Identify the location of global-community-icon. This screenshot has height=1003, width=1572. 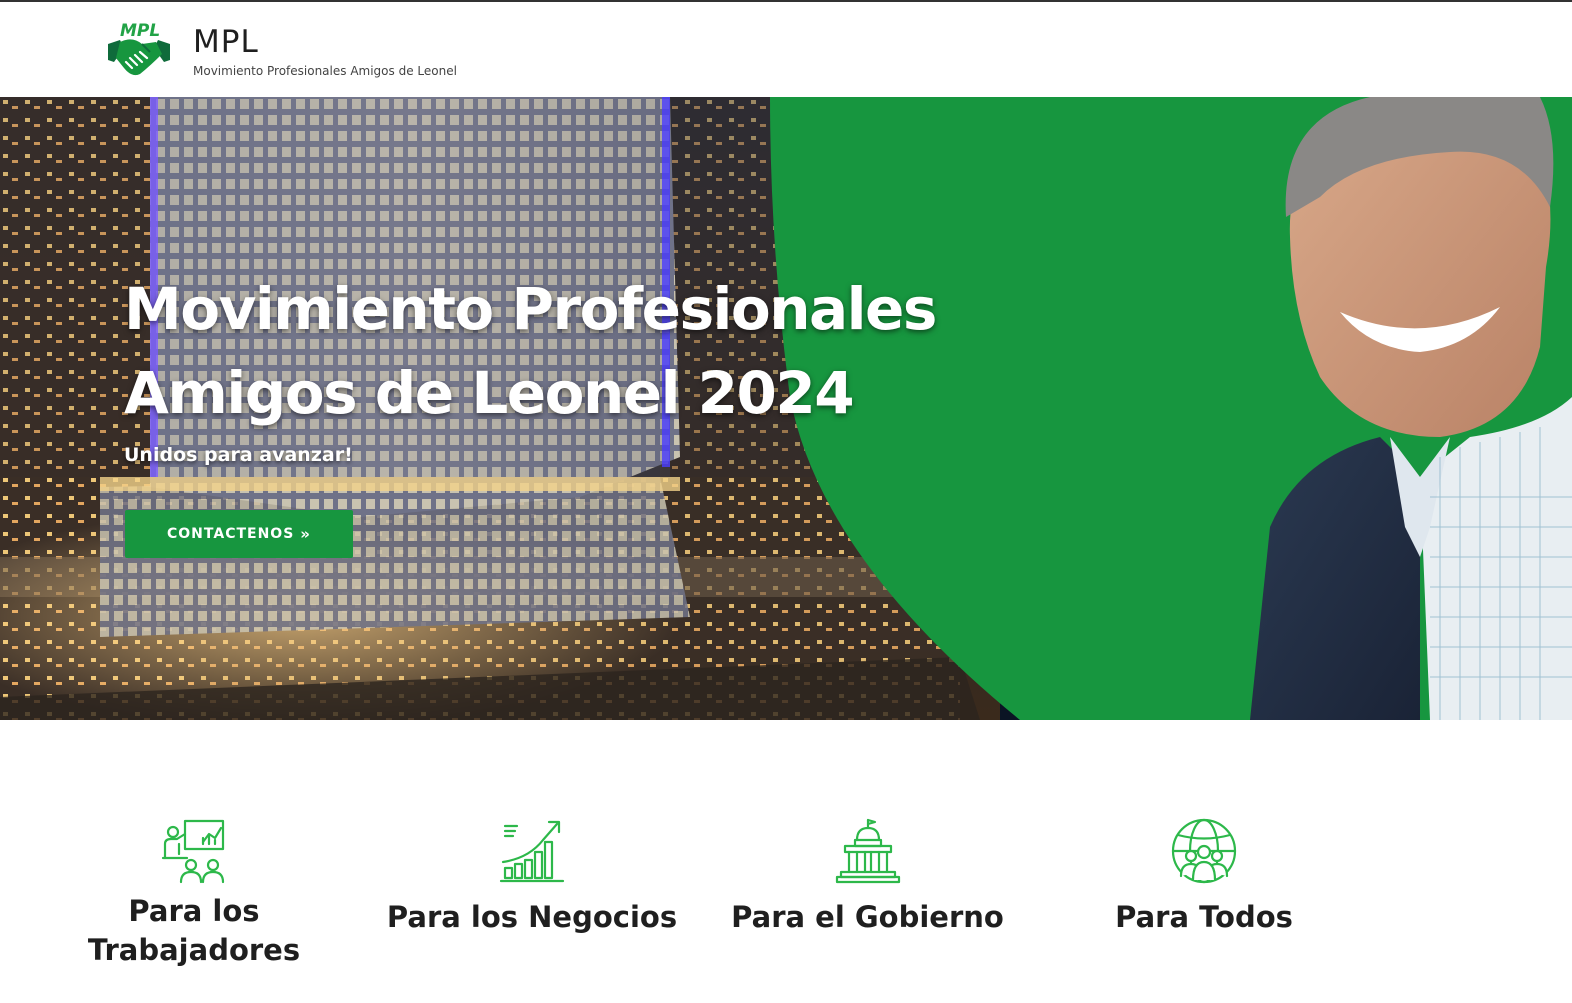
(1204, 851).